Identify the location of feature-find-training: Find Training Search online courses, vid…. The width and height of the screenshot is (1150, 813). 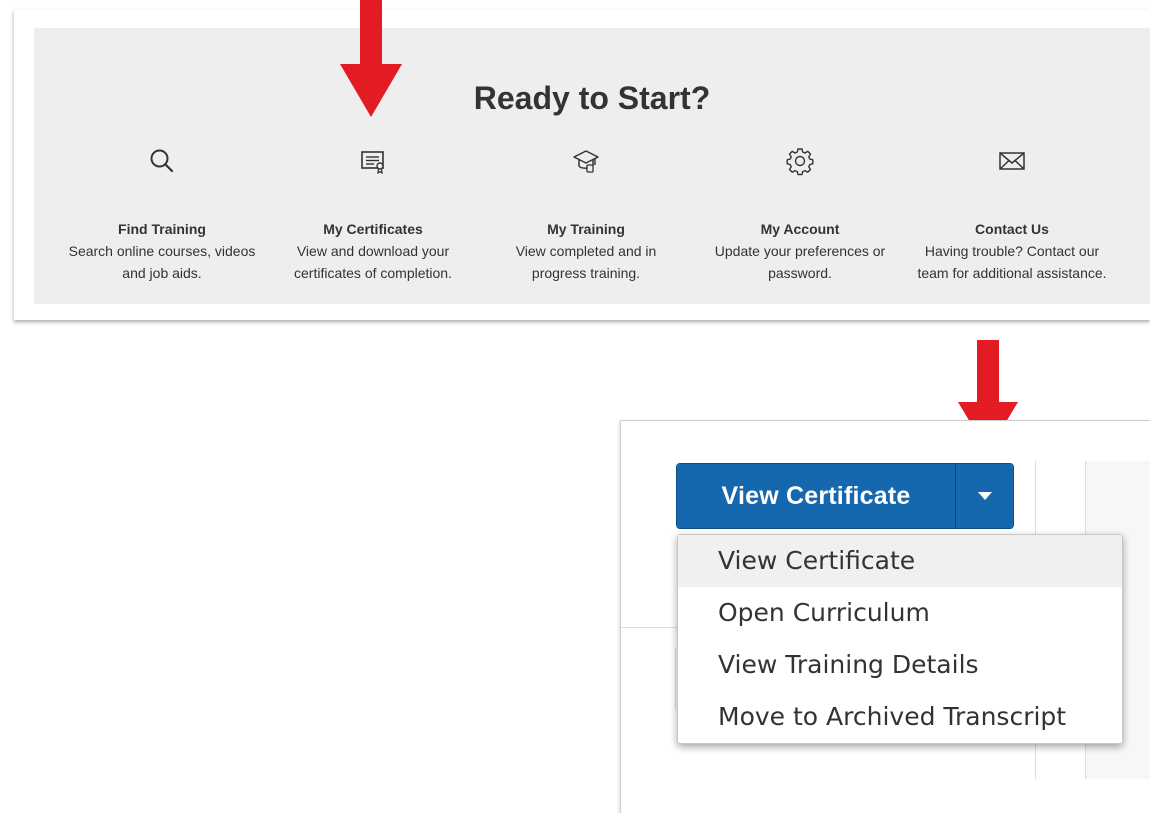
(162, 215).